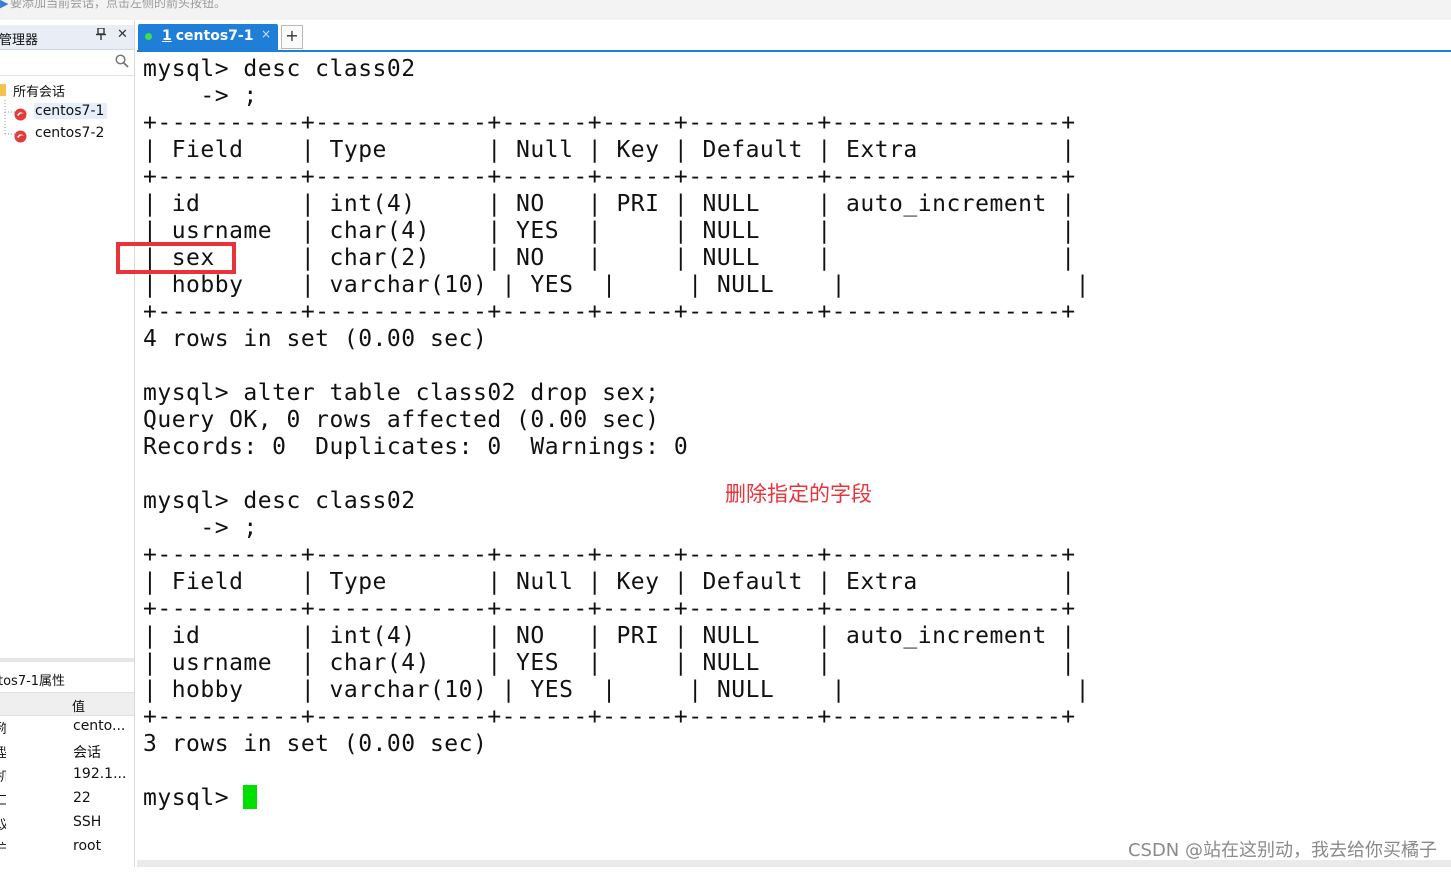 This screenshot has width=1451, height=891. What do you see at coordinates (3, 823) in the screenshot?
I see `properties-key: 议` at bounding box center [3, 823].